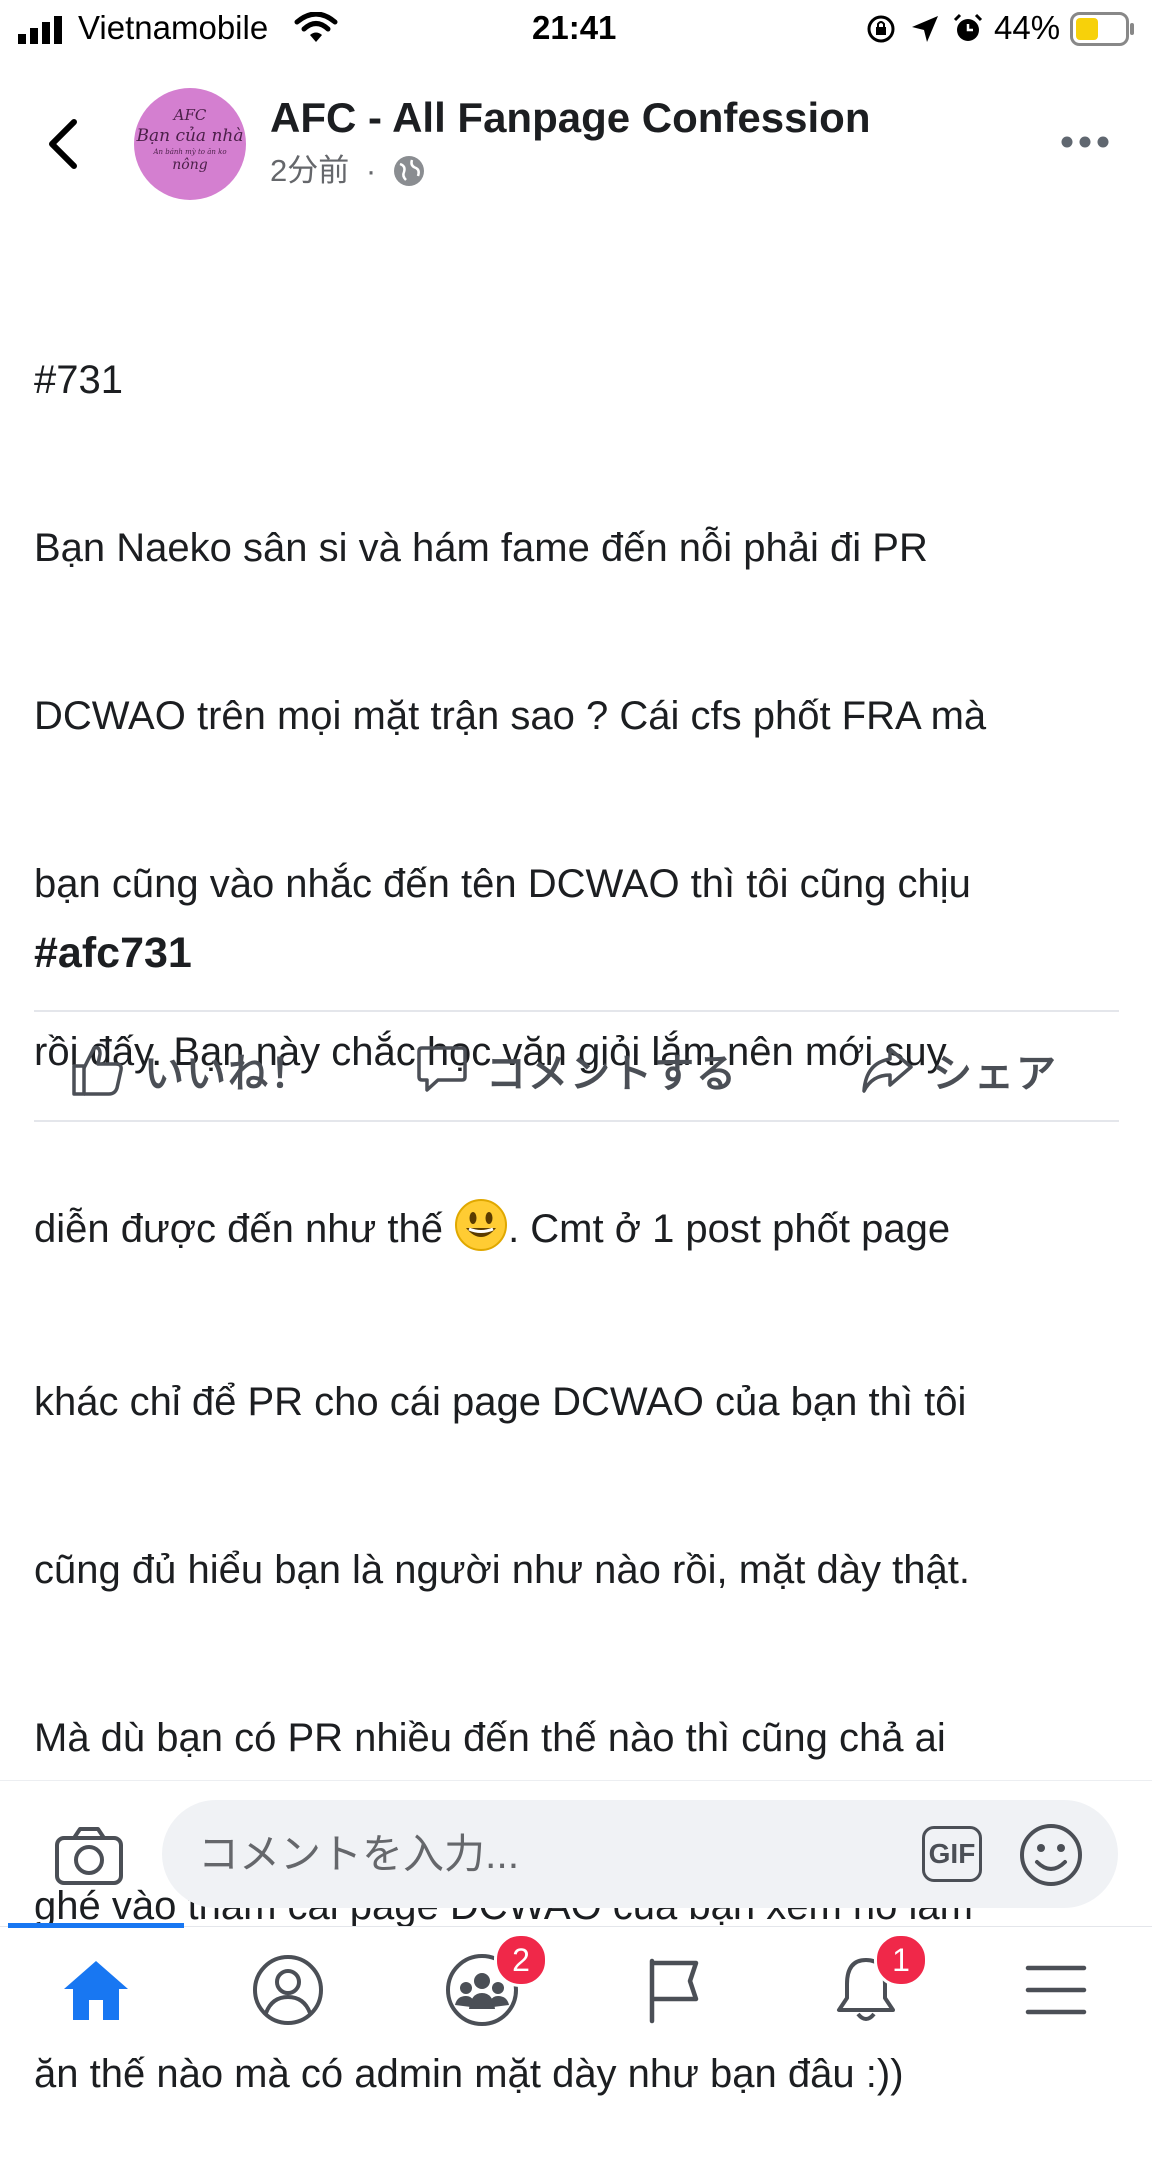 The width and height of the screenshot is (1152, 2158). Describe the element at coordinates (409, 171) in the screenshot. I see `globe-icon` at that location.